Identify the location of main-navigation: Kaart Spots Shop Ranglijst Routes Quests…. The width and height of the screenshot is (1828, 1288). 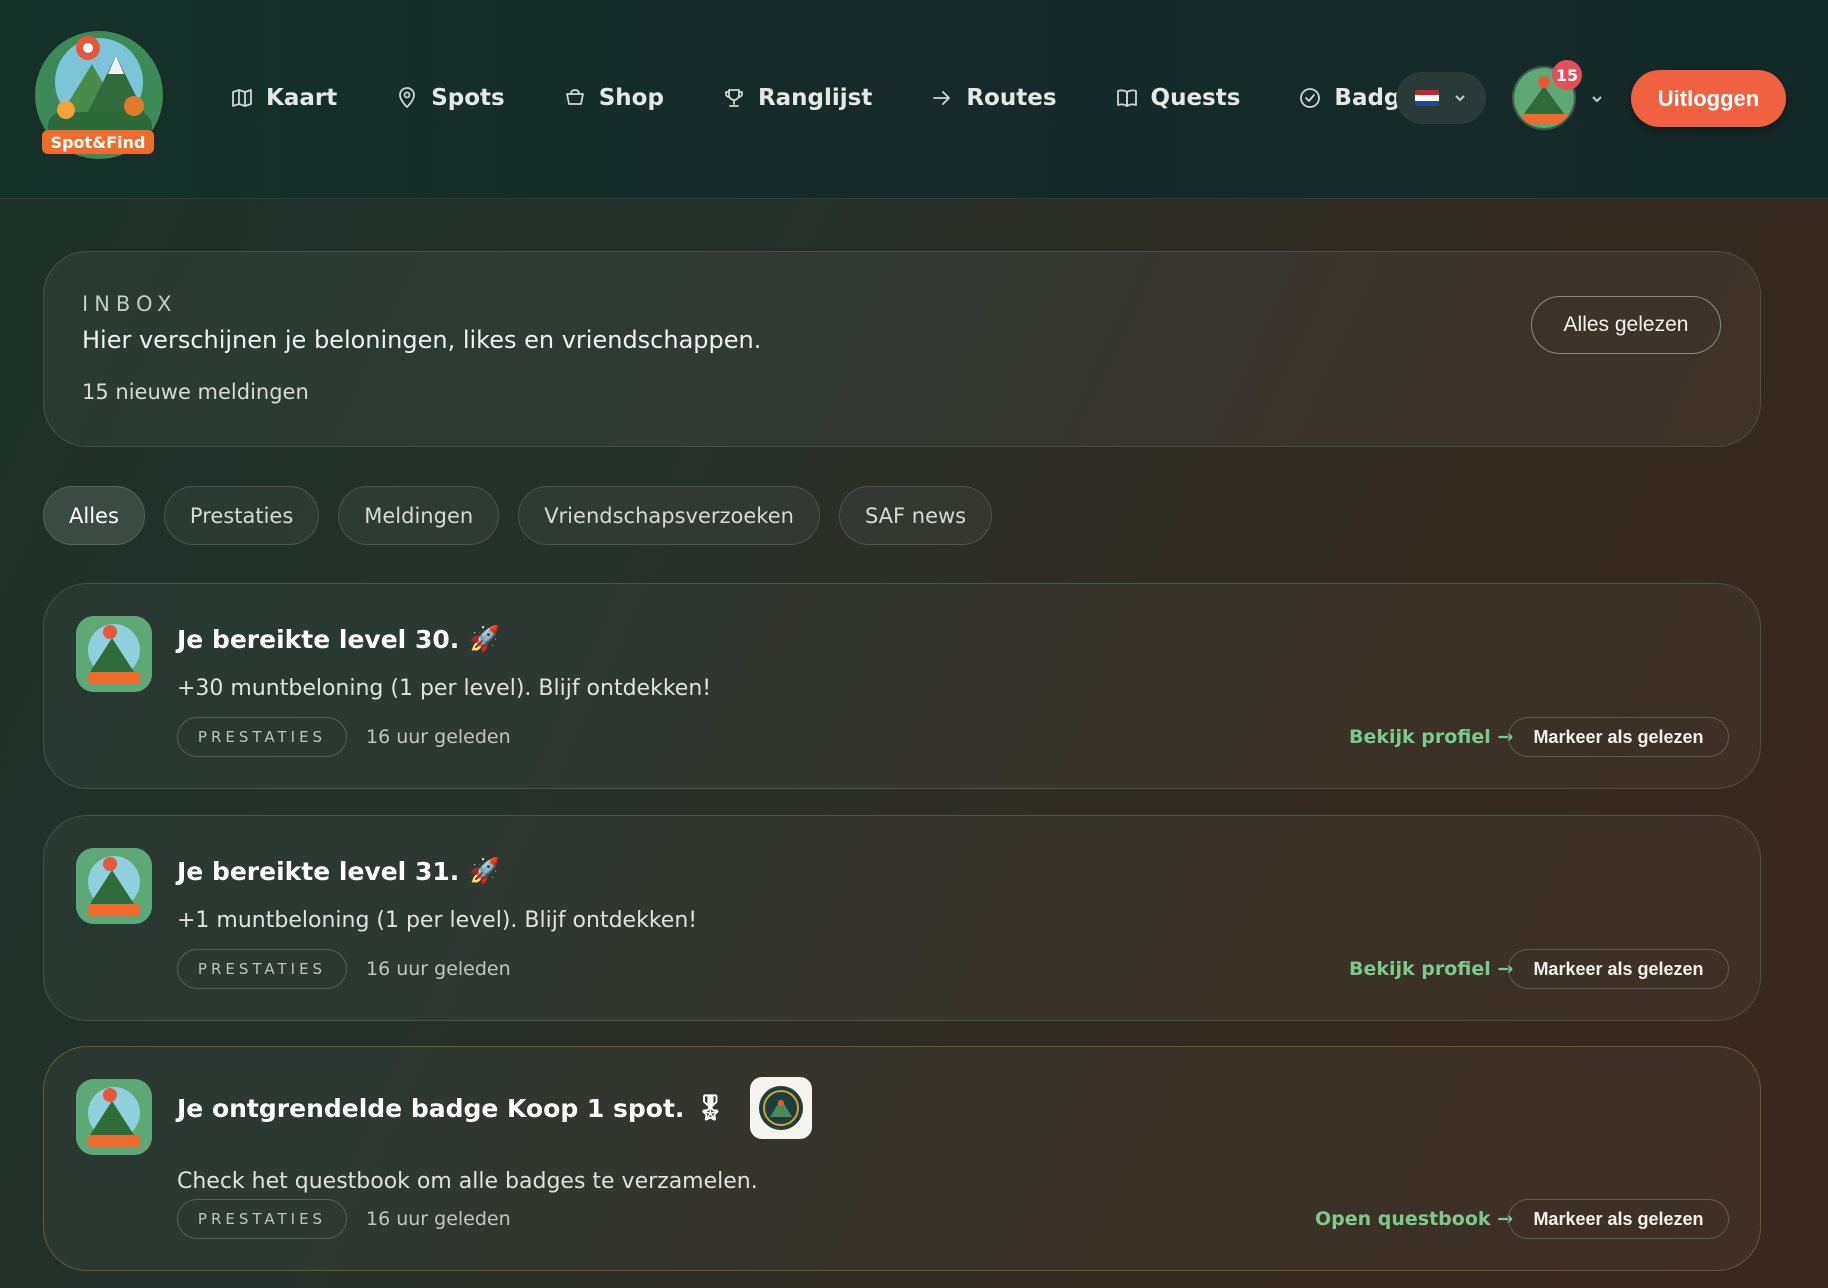
(859, 98).